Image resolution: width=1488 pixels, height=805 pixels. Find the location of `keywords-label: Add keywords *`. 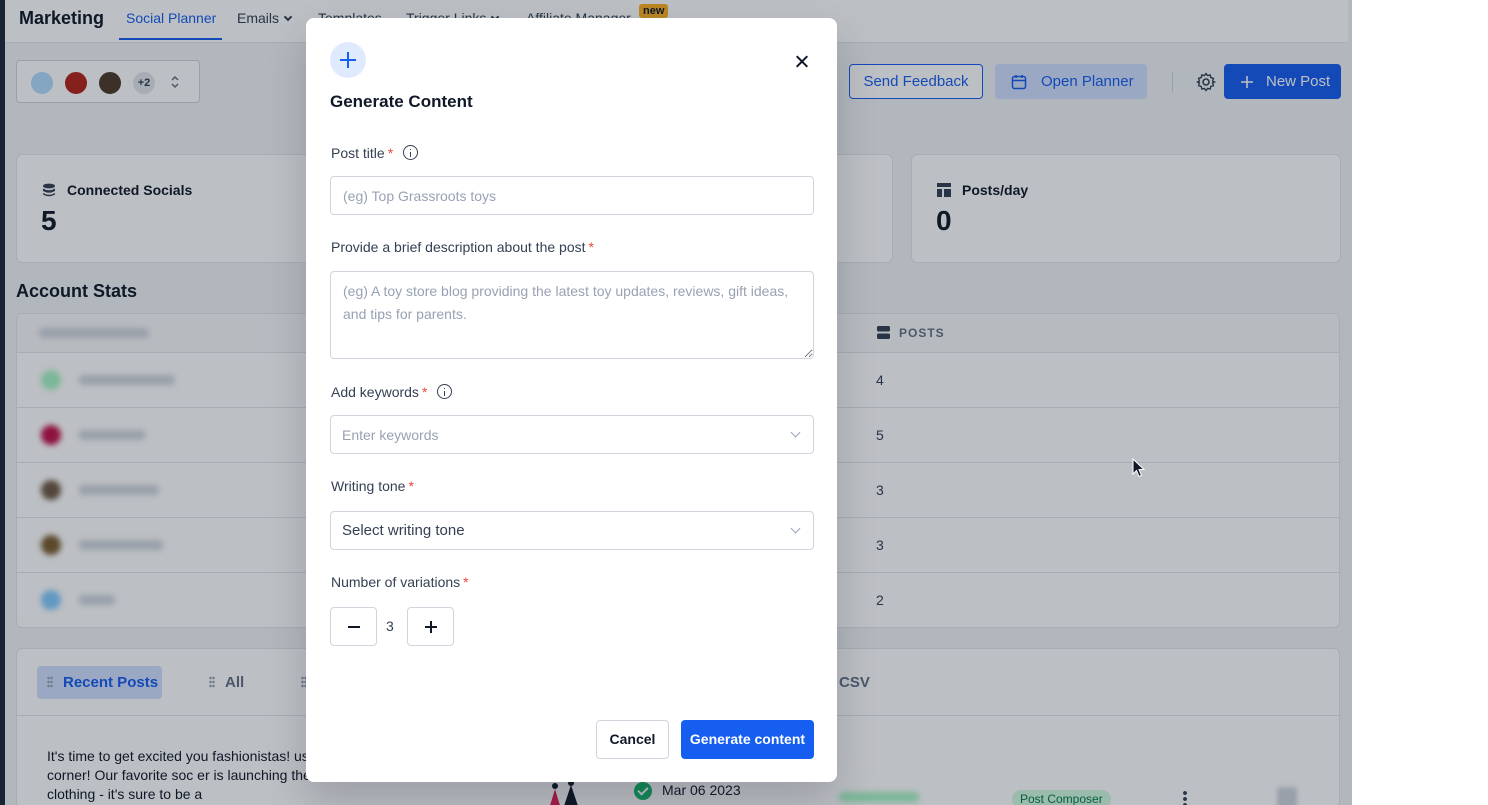

keywords-label: Add keywords * is located at coordinates (392, 391).